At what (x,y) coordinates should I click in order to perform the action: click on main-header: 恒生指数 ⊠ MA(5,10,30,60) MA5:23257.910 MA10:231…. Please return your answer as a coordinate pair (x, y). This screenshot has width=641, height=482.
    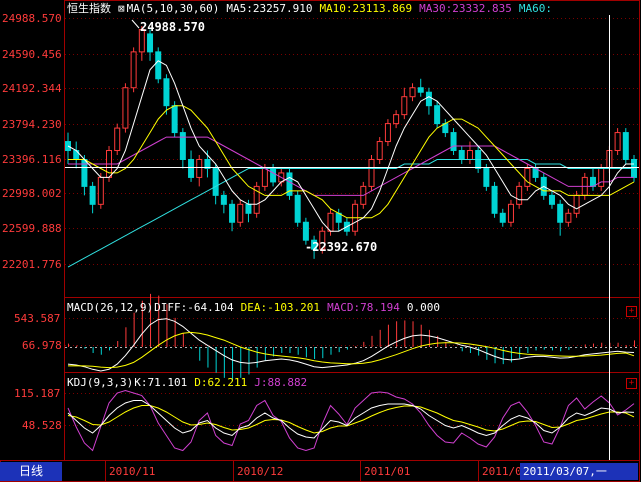
    Looking at the image, I should click on (313, 9).